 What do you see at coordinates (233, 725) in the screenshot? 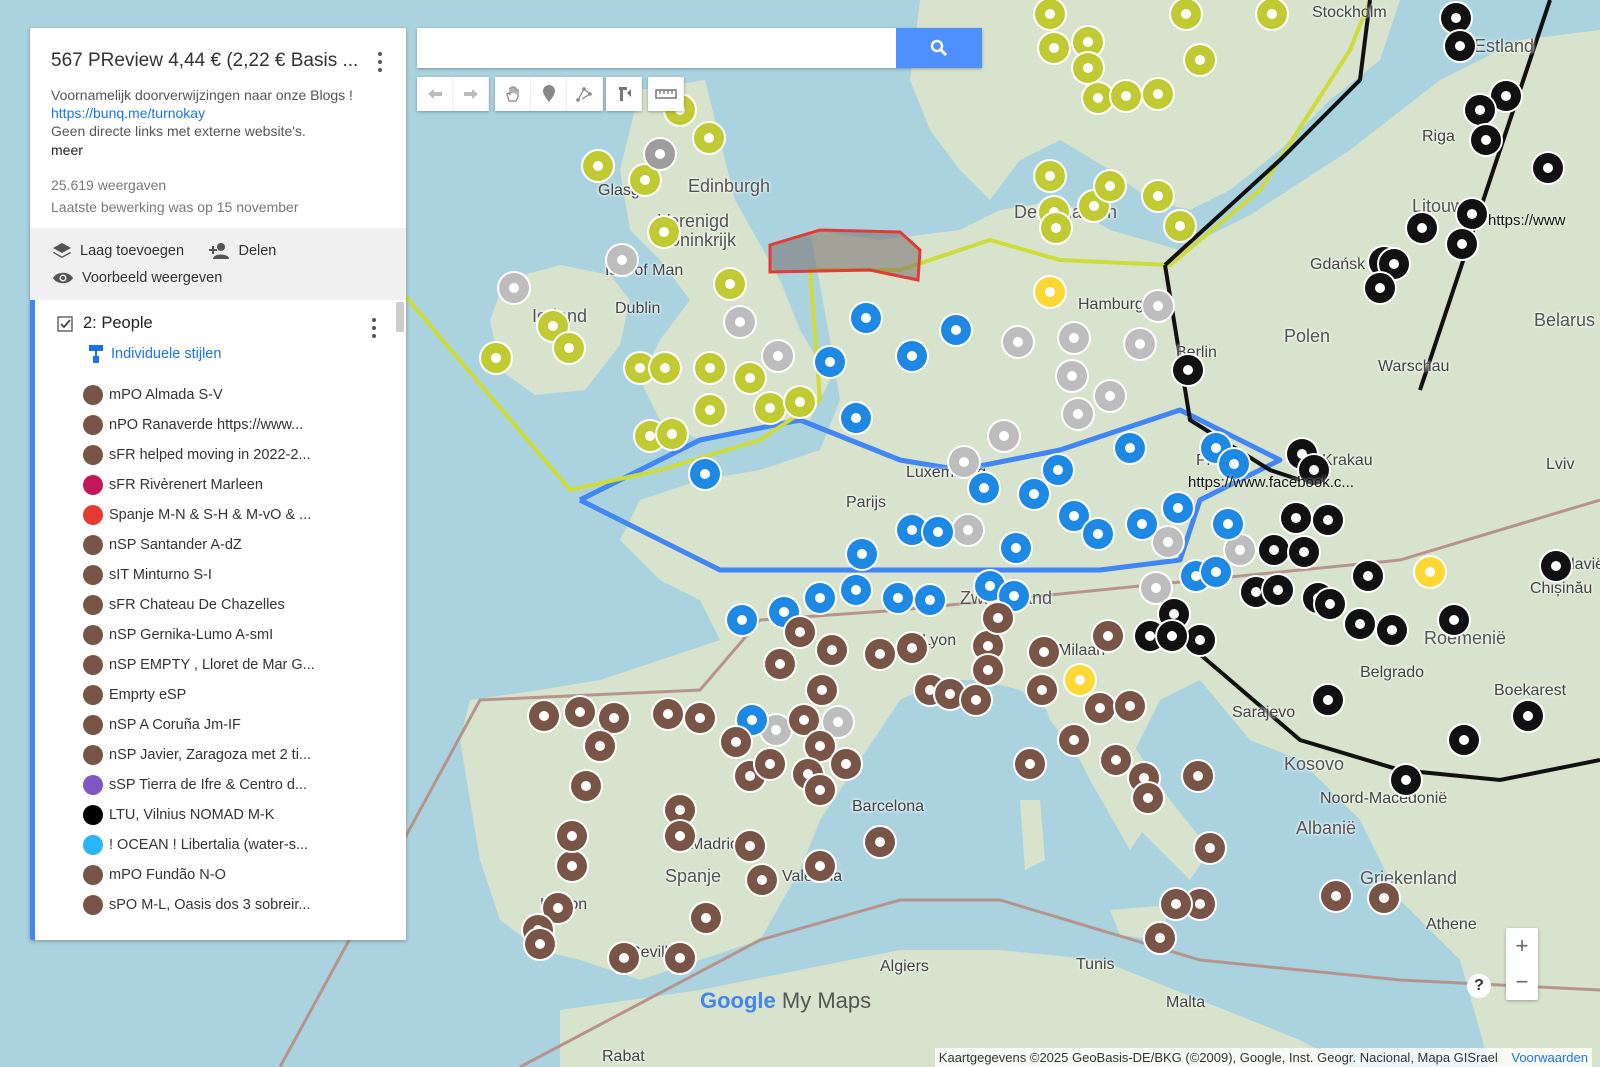
I see `layer-item: nSP A Coruña Jm-IF` at bounding box center [233, 725].